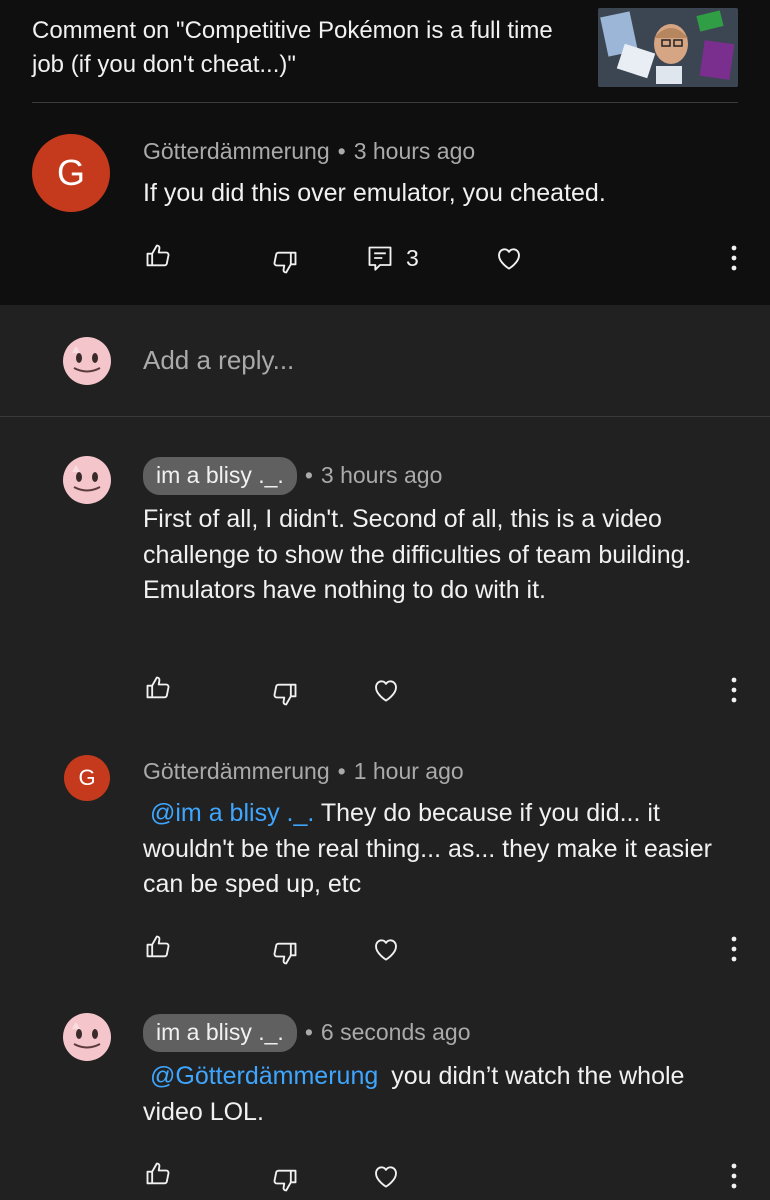 This screenshot has width=770, height=1200. I want to click on reply-count: 3, so click(412, 258).